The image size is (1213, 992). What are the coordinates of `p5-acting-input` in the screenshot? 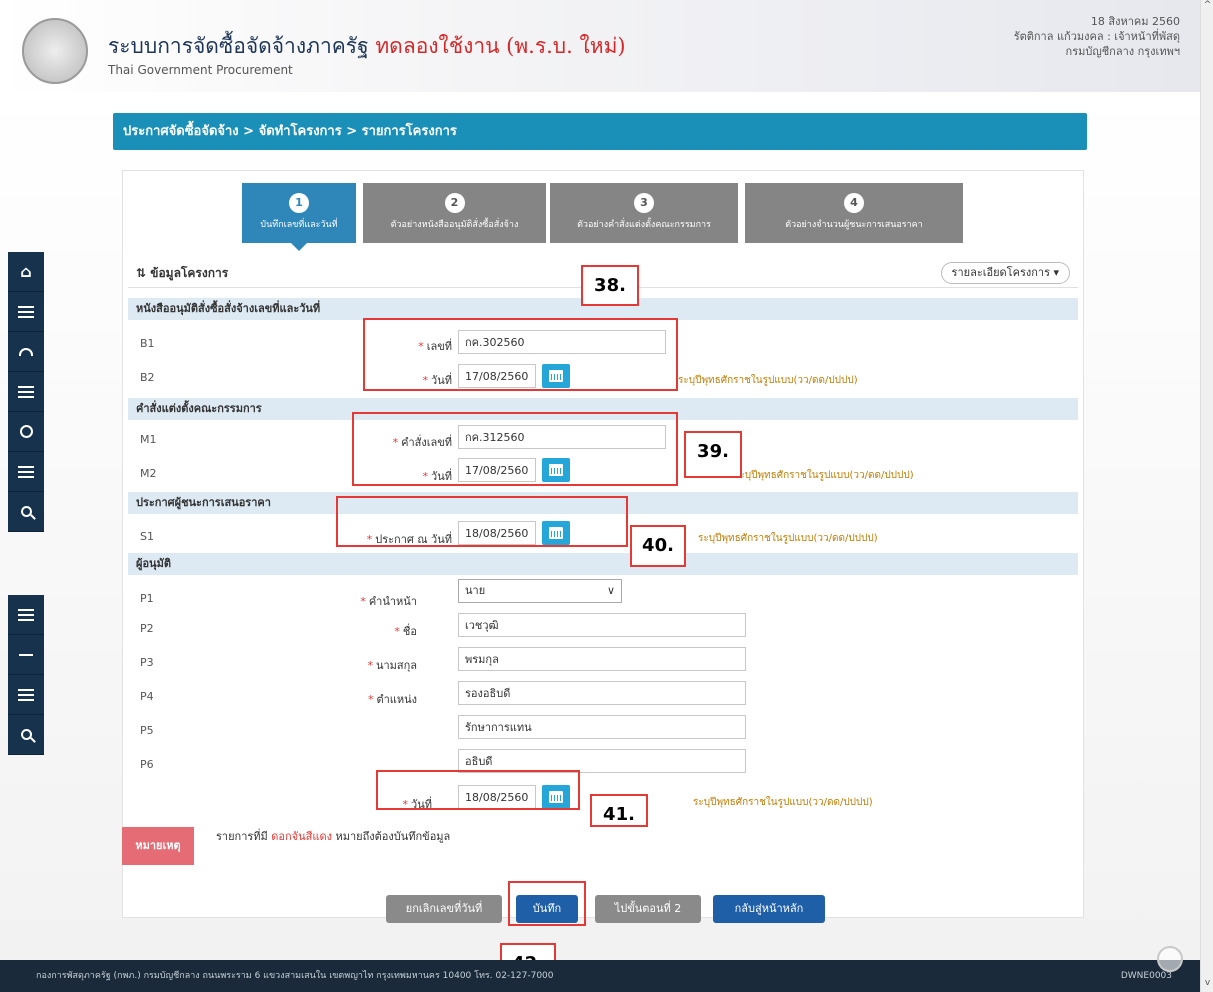 It's located at (602, 727).